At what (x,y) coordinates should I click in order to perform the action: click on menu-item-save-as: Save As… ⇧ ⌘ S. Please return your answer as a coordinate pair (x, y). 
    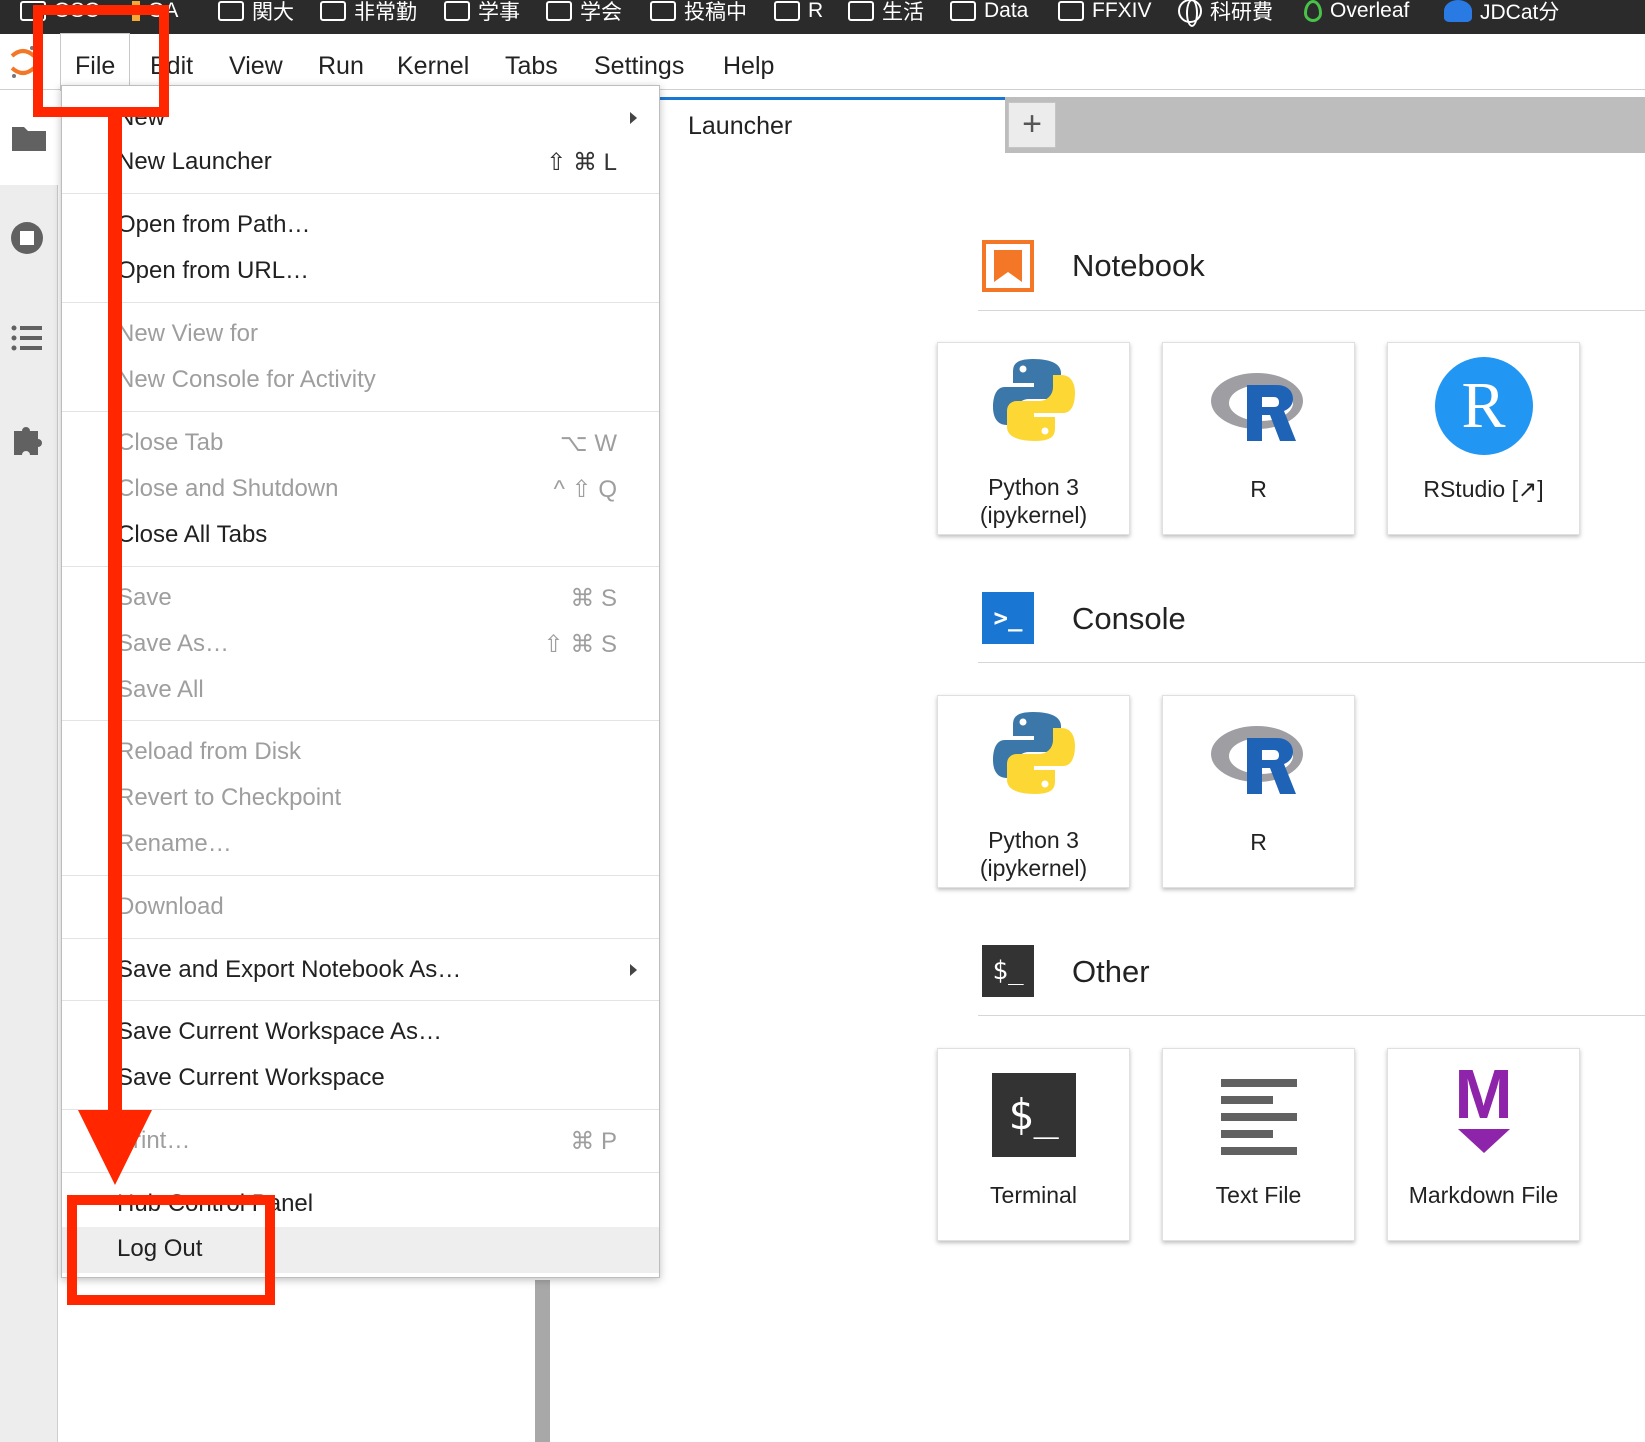
    Looking at the image, I should click on (360, 645).